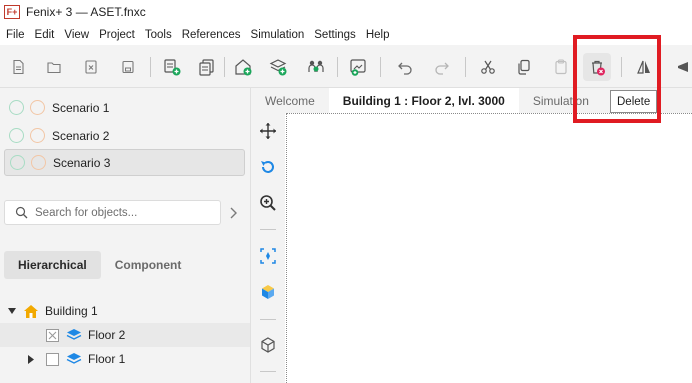  I want to click on redo-button, so click(442, 67).